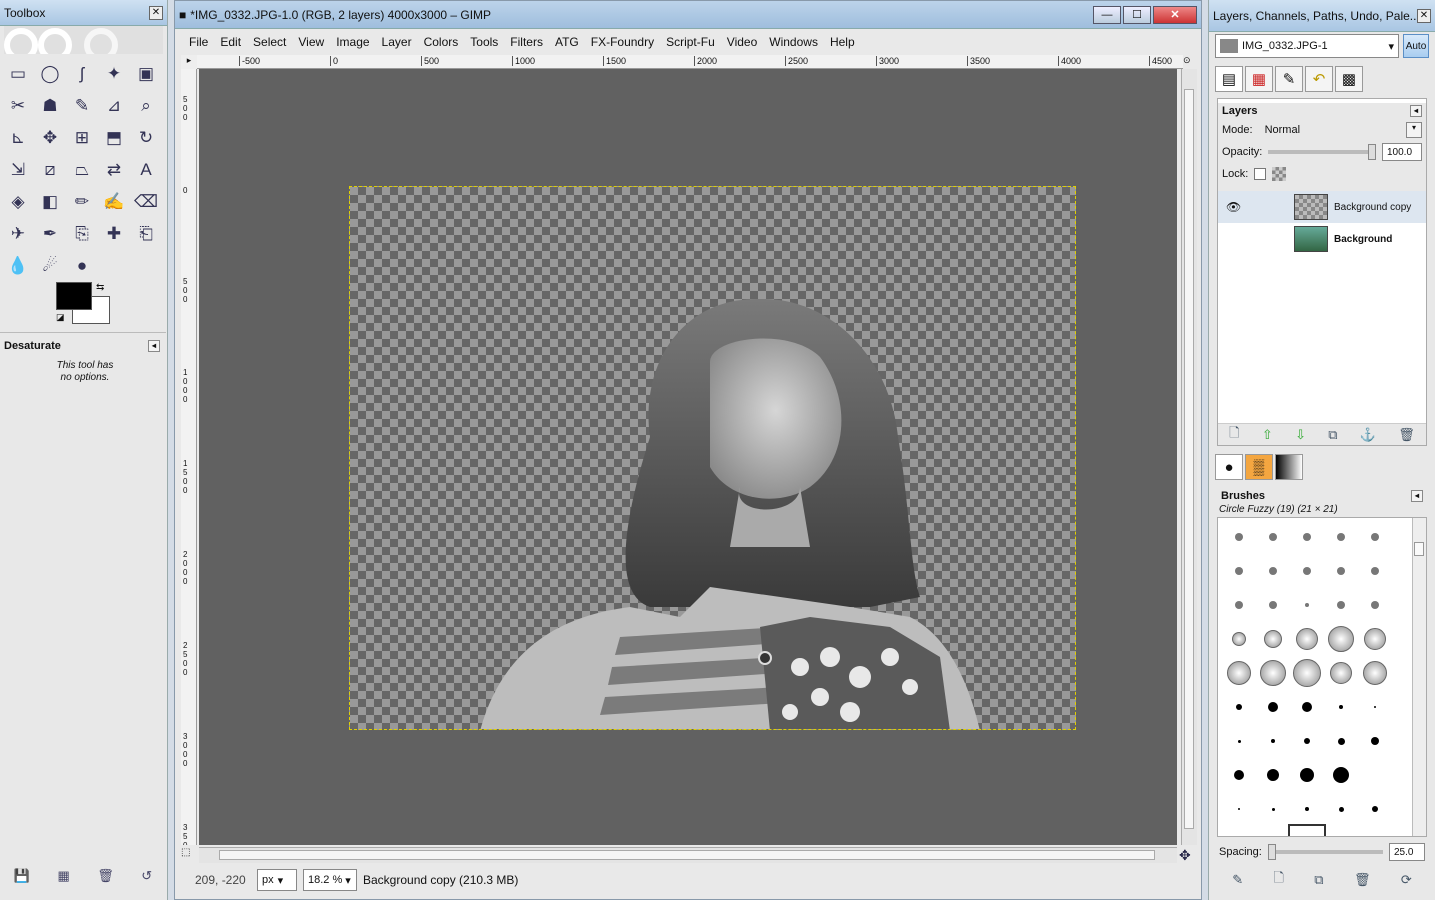  Describe the element at coordinates (154, 346) in the screenshot. I see `tool-options-menu-icon: ◂` at that location.